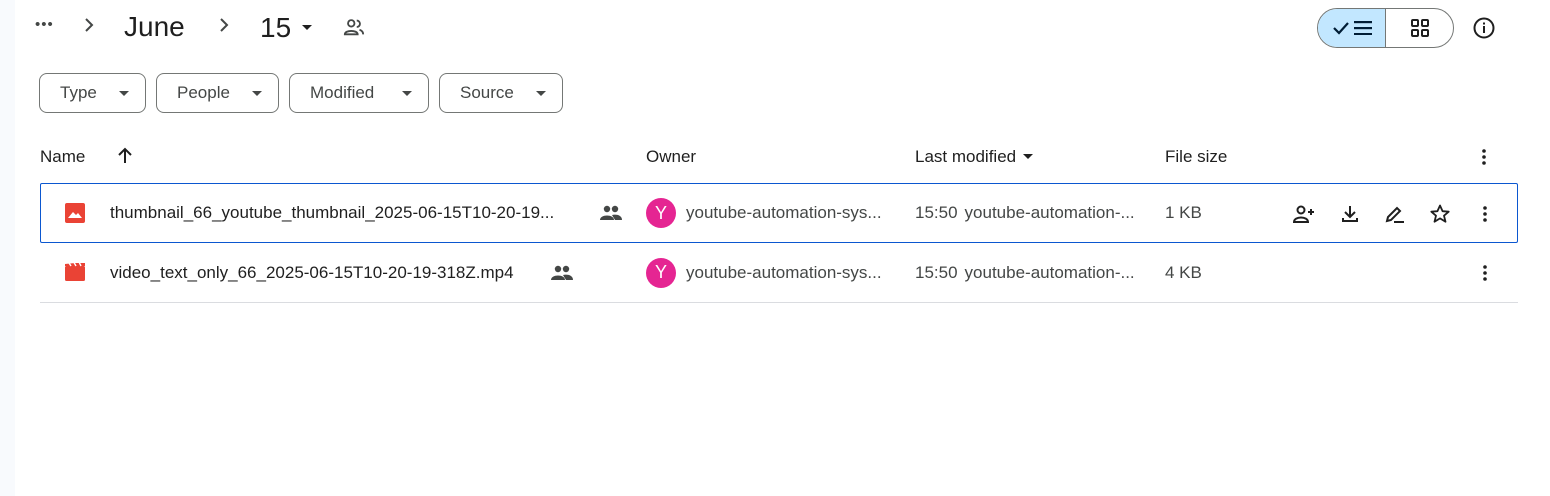 The image size is (1550, 496). I want to click on video-file-icon, so click(75, 272).